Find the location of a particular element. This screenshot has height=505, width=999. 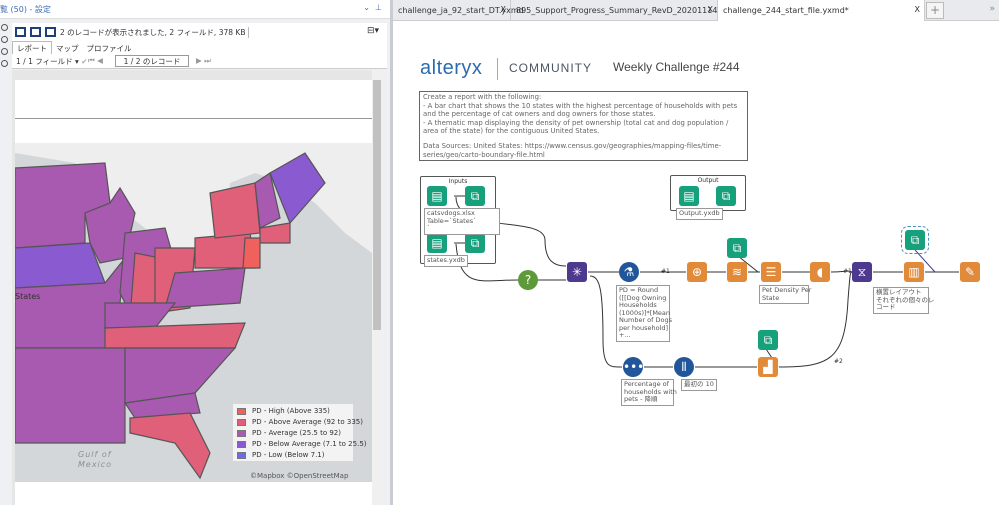

connection-label: #2 is located at coordinates (838, 361).